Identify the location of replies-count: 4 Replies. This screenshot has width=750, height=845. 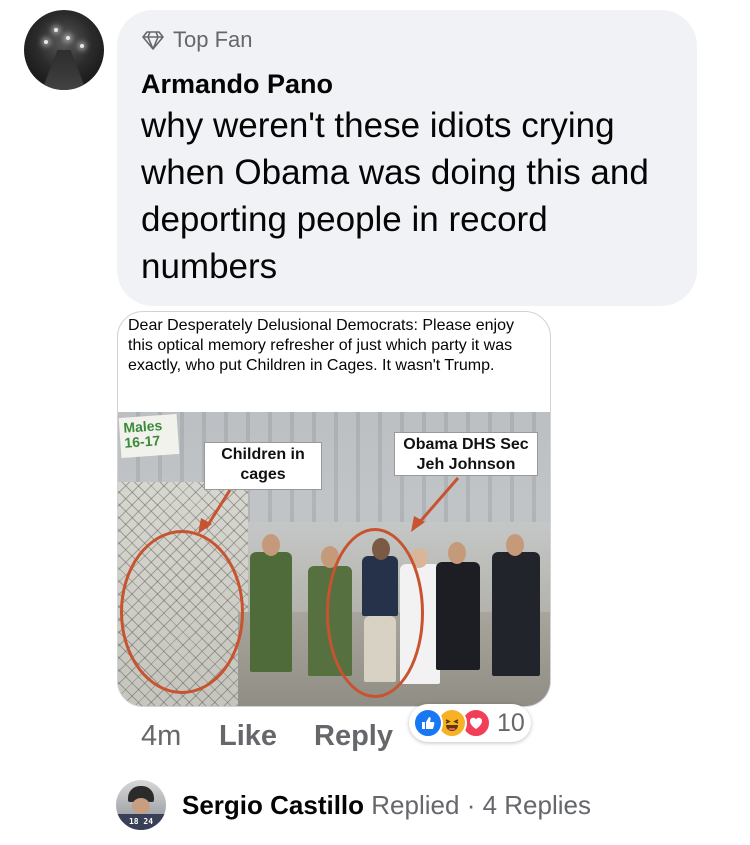
(536, 804).